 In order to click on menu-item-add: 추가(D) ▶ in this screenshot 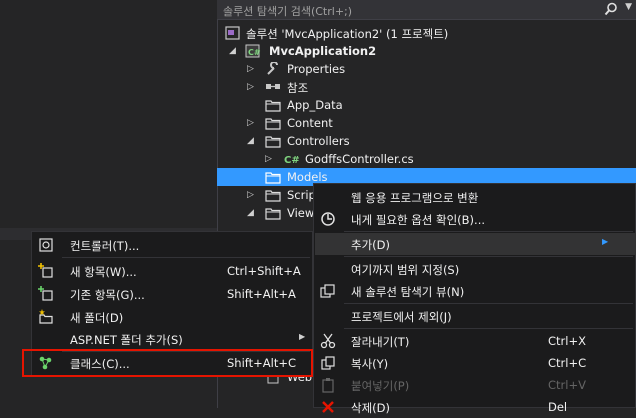, I will do `click(475, 244)`.